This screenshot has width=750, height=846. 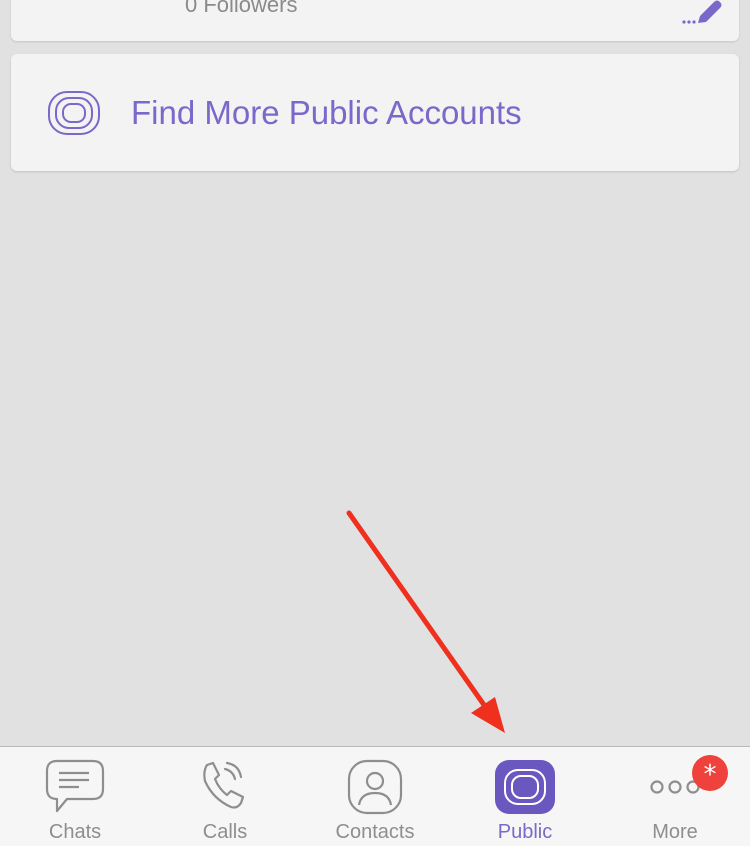 What do you see at coordinates (703, 13) in the screenshot?
I see `pencil-edit-icon` at bounding box center [703, 13].